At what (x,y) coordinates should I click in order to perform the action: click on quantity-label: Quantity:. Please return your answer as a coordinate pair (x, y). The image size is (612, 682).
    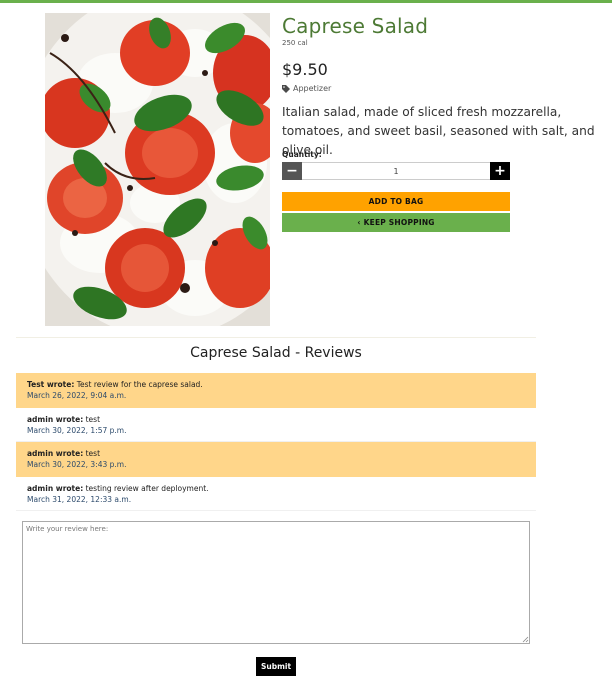
    Looking at the image, I should click on (302, 154).